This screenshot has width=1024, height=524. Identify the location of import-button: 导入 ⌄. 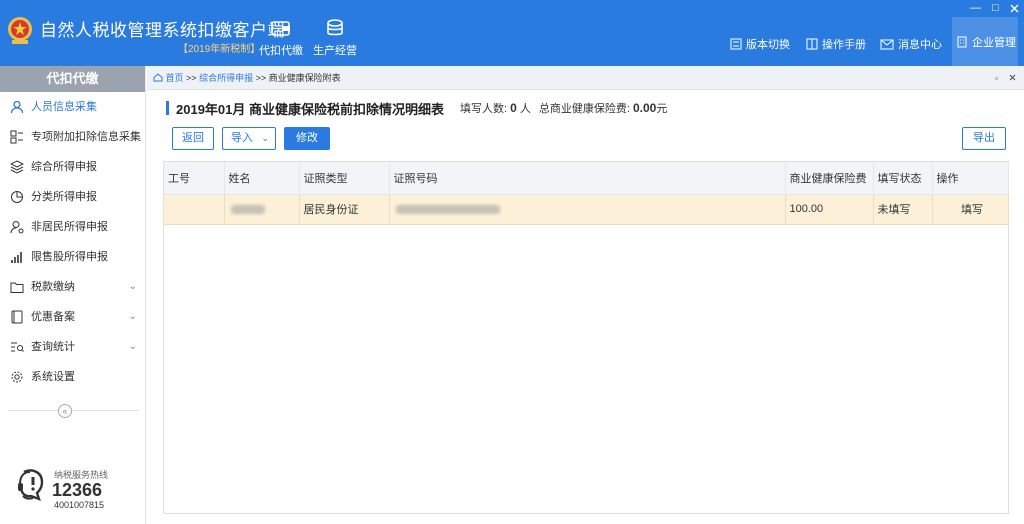
(249, 138).